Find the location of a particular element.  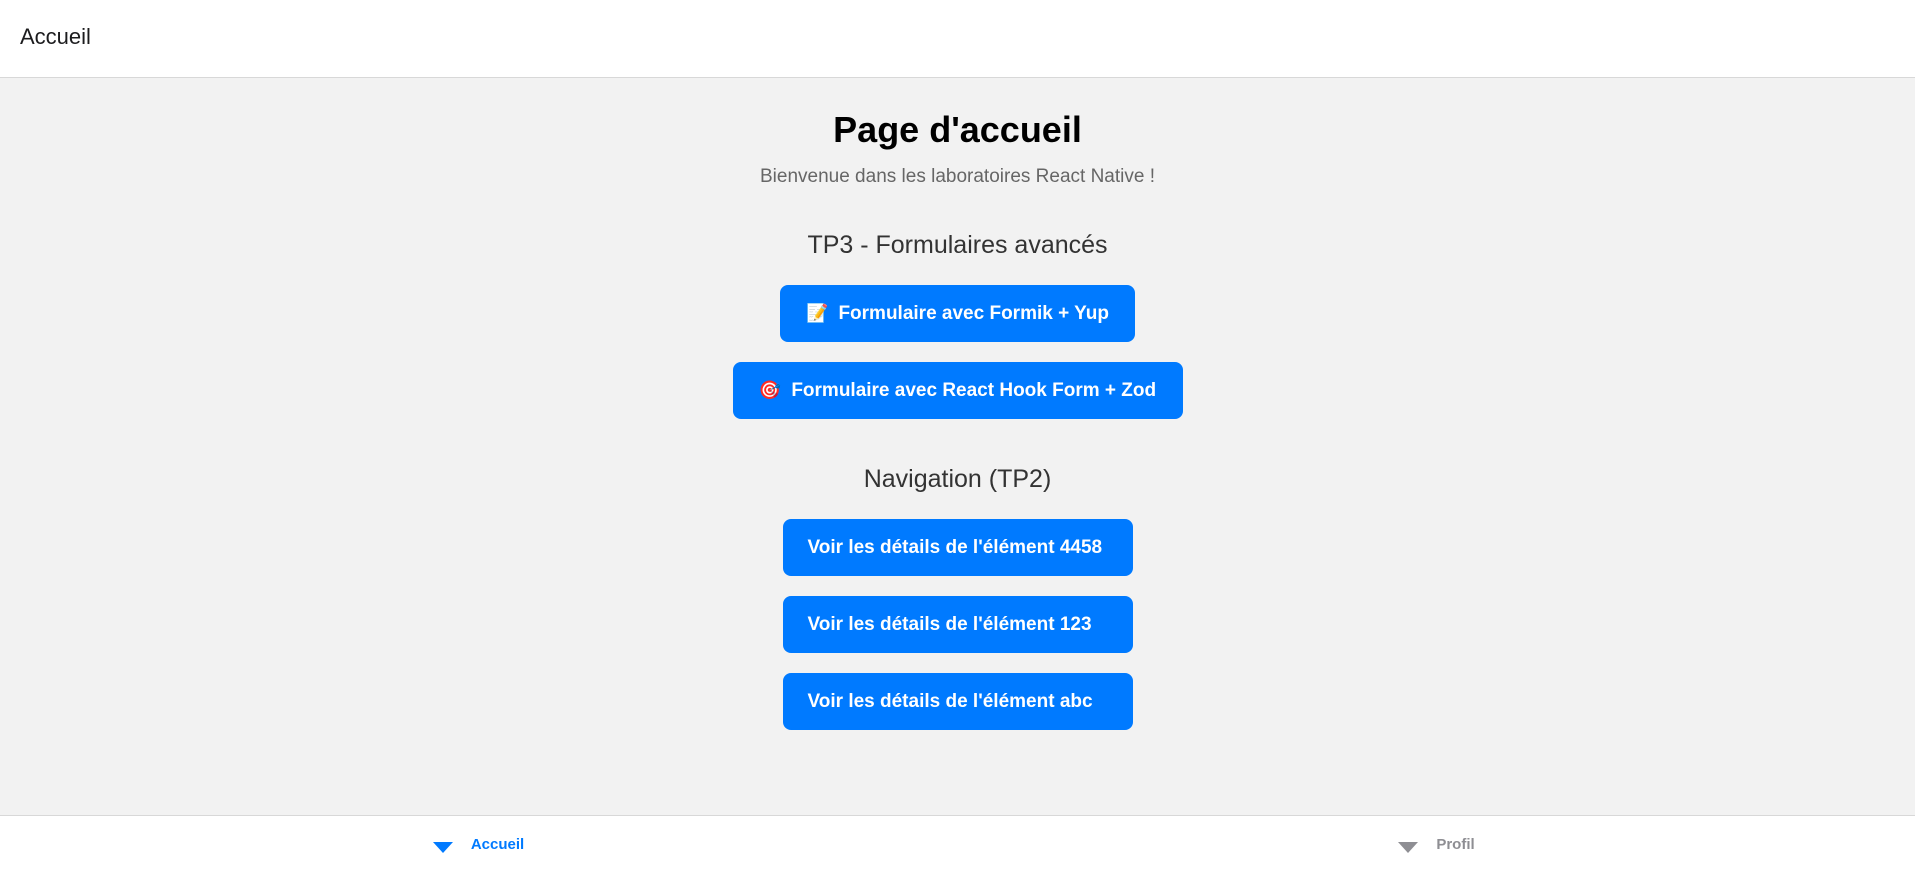

memo-icon: 📝 is located at coordinates (817, 313).